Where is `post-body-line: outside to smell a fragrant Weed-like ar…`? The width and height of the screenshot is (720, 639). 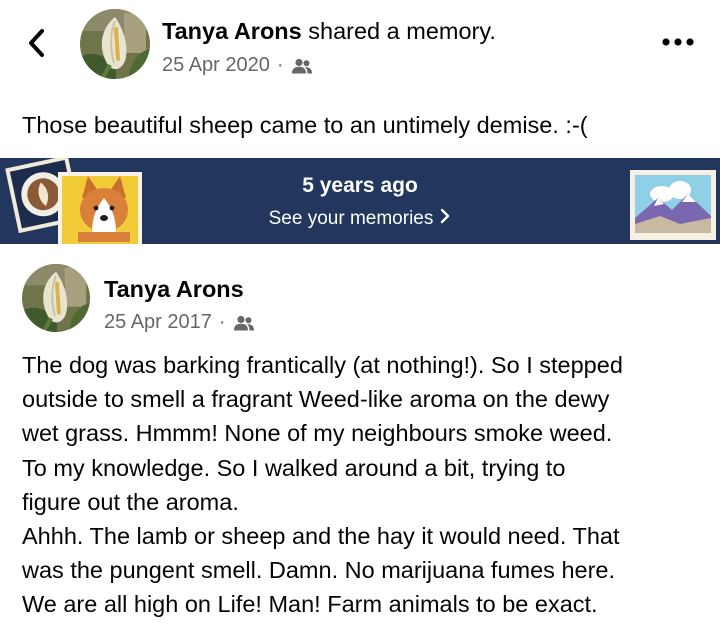 post-body-line: outside to smell a fragrant Weed-like ar… is located at coordinates (316, 399).